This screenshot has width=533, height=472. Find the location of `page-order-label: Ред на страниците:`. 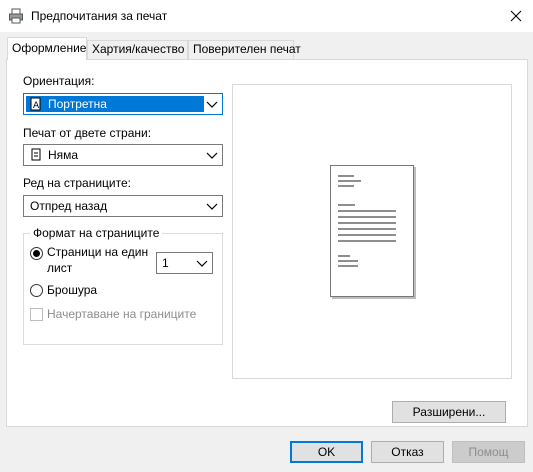

page-order-label: Ред на страниците: is located at coordinates (77, 183).